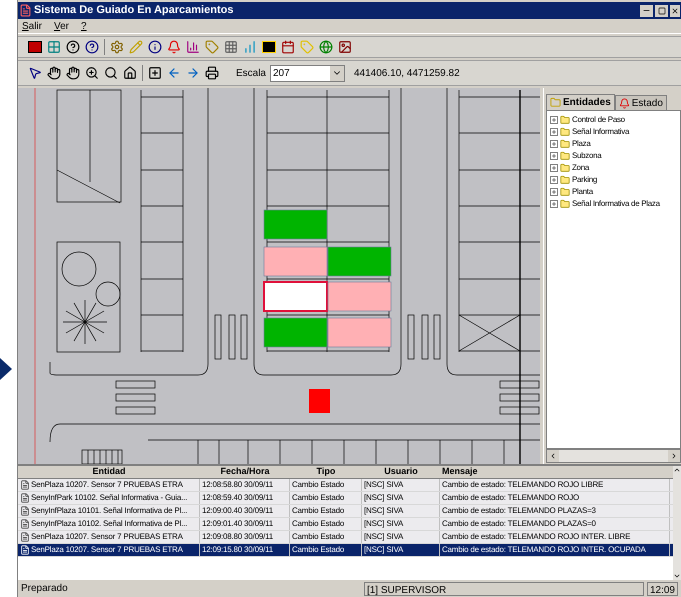  Describe the element at coordinates (580, 102) in the screenshot. I see `panel-tab: Entidades` at that location.